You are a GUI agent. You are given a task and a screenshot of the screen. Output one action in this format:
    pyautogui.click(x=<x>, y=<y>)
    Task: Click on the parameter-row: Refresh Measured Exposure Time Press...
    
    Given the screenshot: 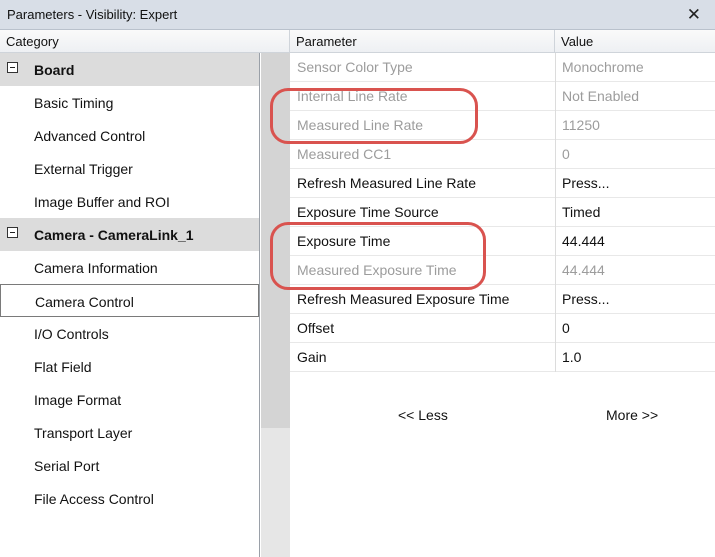 What is the action you would take?
    pyautogui.click(x=502, y=299)
    